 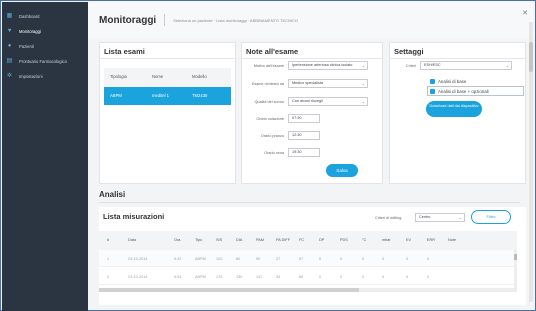 I want to click on table-row: ABPM meditel 1 TM2430, so click(x=167, y=96).